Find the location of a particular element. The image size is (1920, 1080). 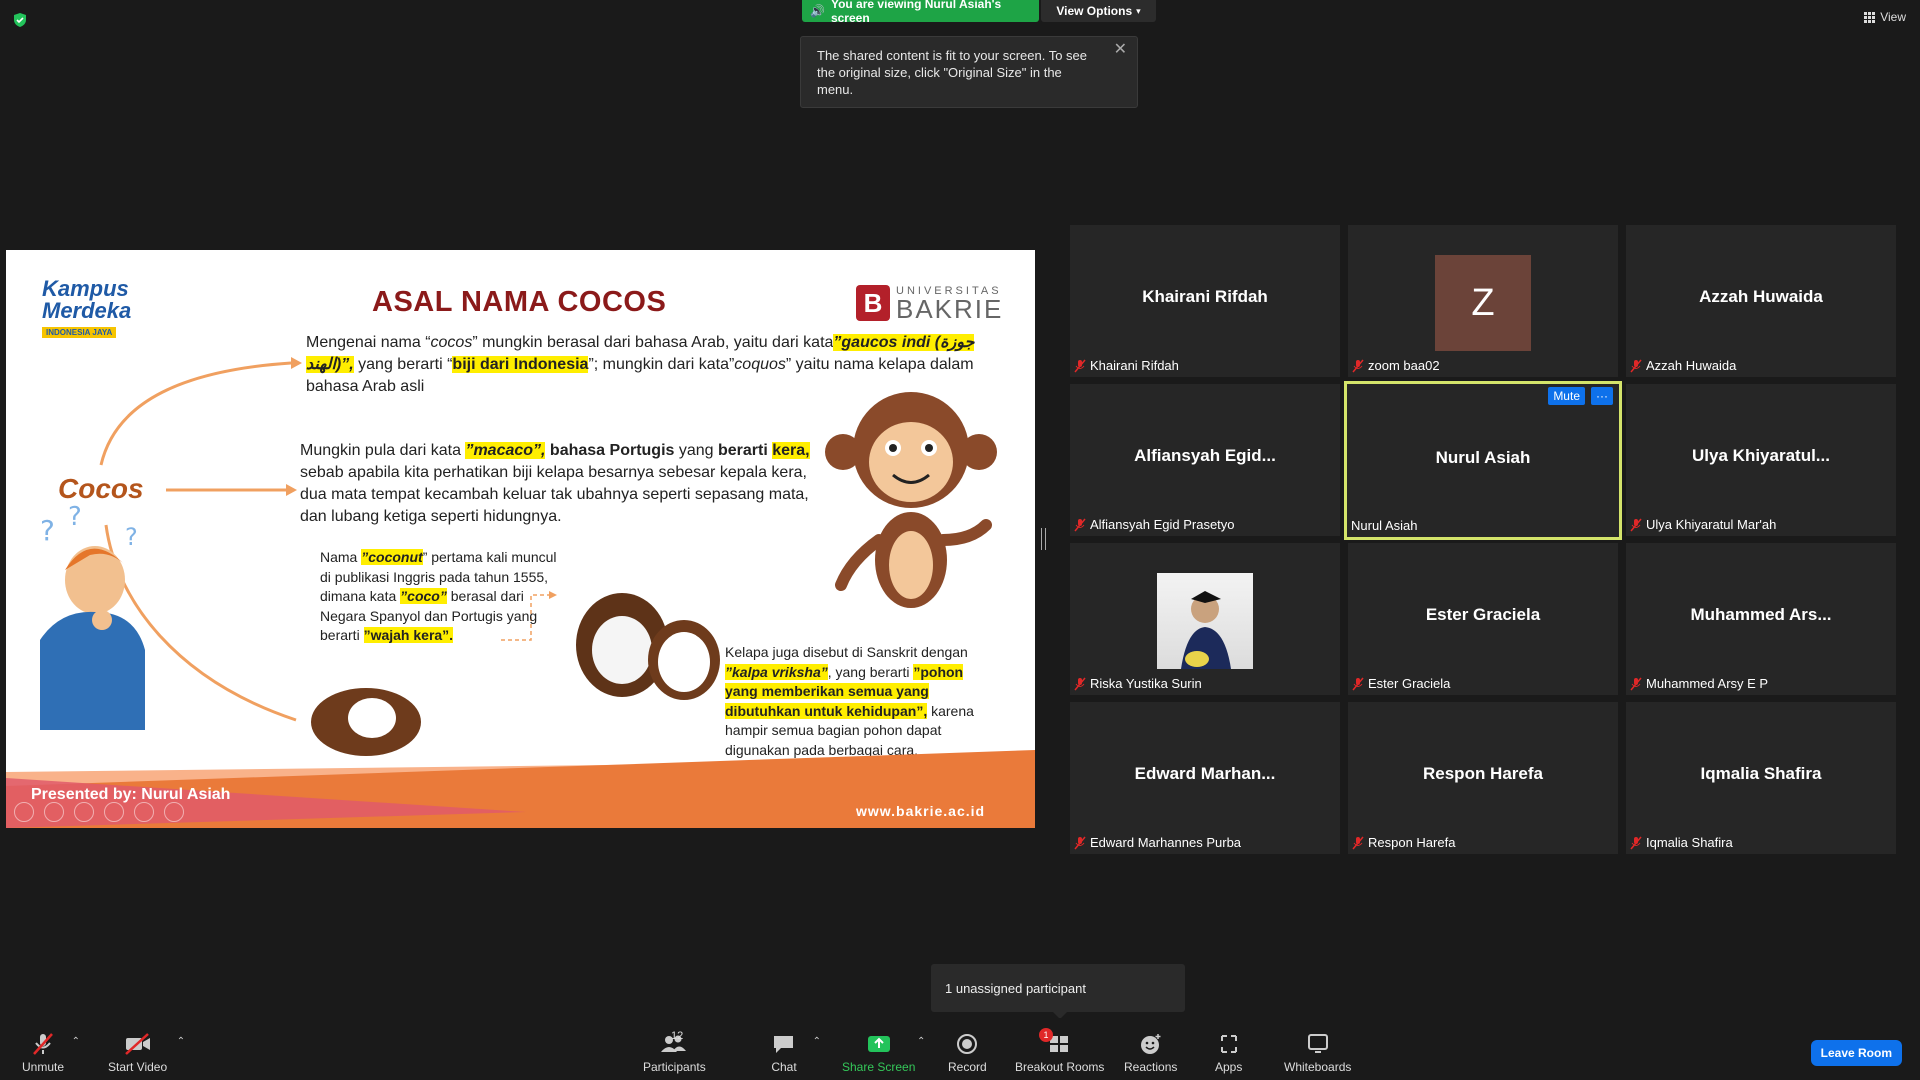

participant-tile: Iqmalia Shafira Iqmalia Shafira is located at coordinates (1761, 778).